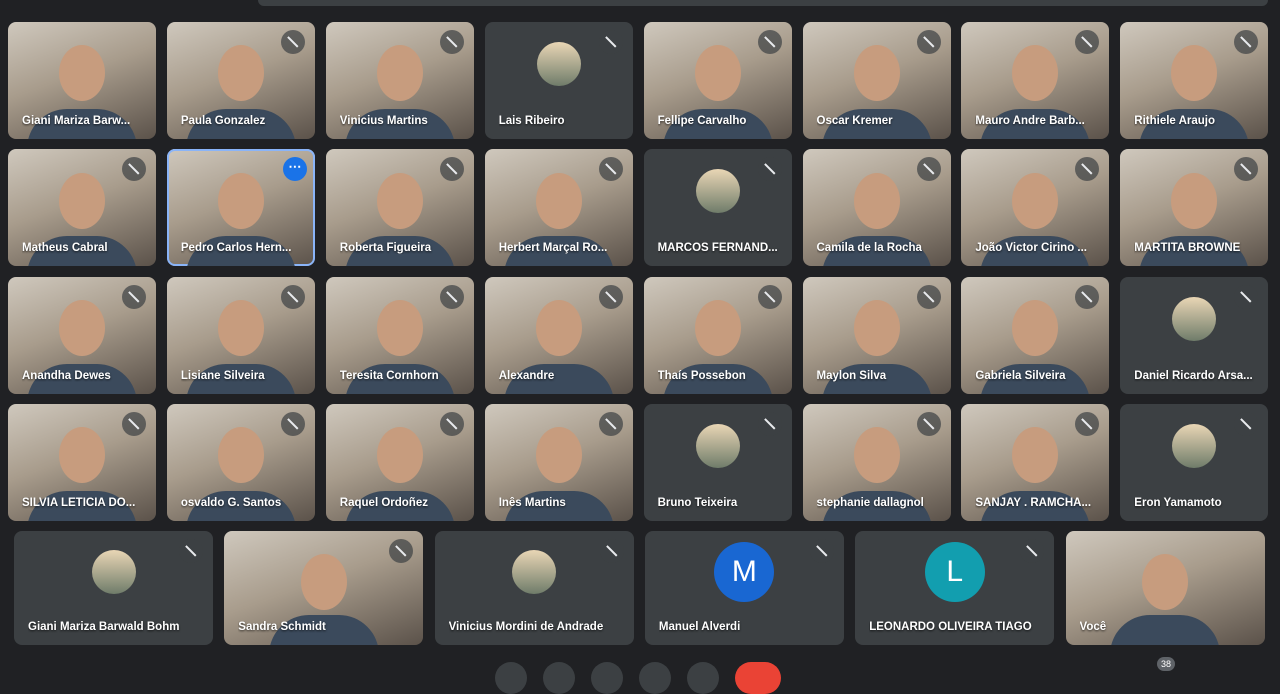 This screenshot has height=694, width=1280. Describe the element at coordinates (526, 375) in the screenshot. I see `participant-name: Alexandre` at that location.